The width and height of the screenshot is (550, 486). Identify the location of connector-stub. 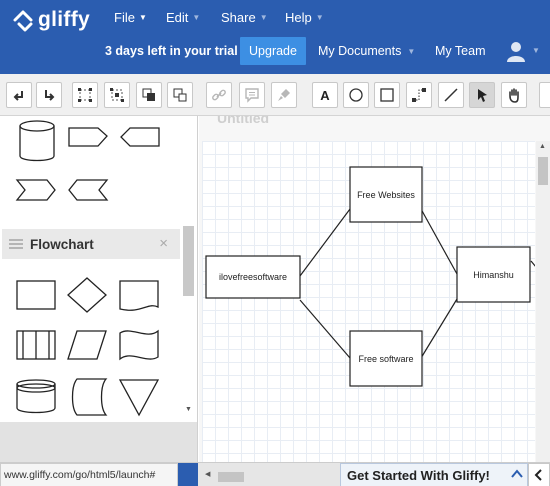
(532, 263).